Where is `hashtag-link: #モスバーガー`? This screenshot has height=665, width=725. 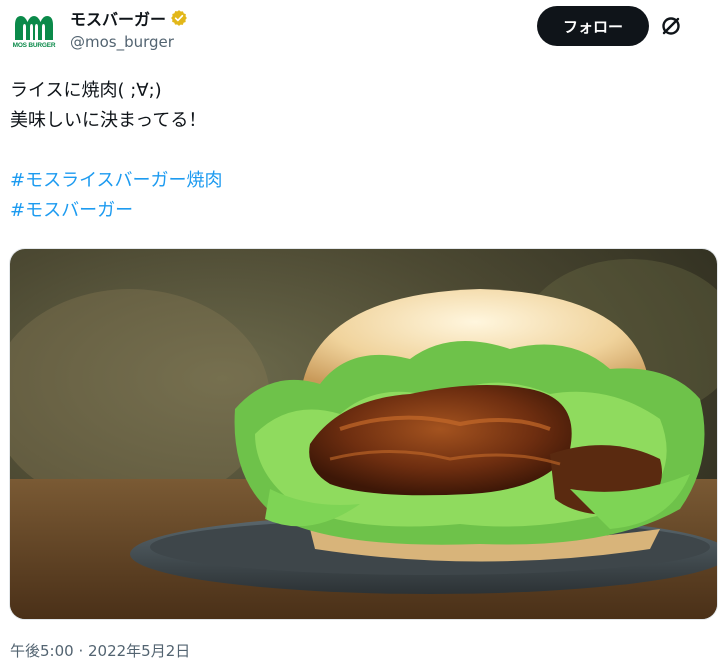
hashtag-link: #モスバーガー is located at coordinates (360, 211).